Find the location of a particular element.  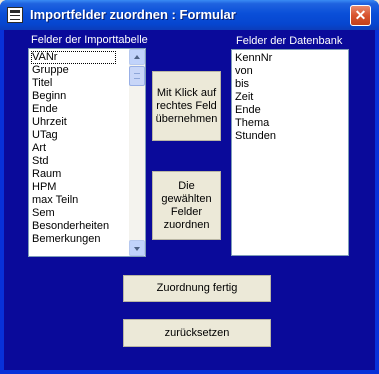

close-icon: ✕ is located at coordinates (360, 15).